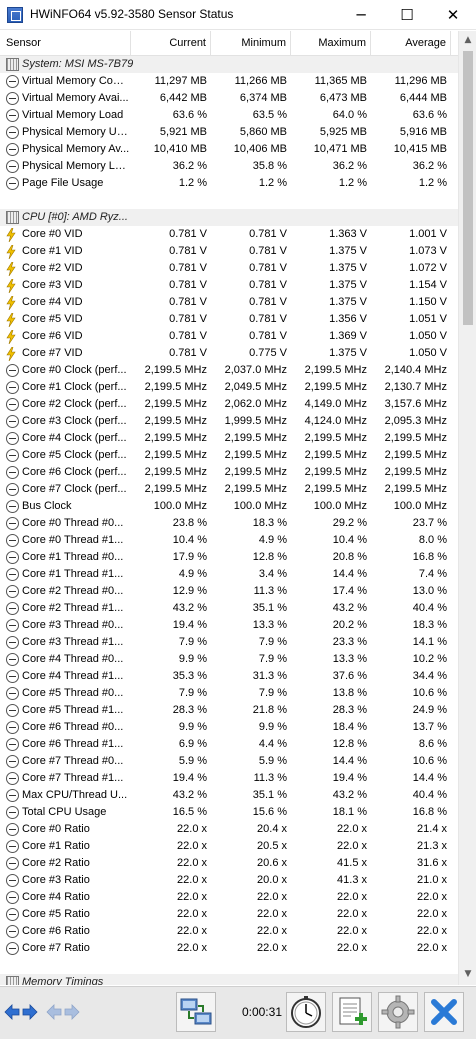 This screenshot has height=1039, width=476. What do you see at coordinates (229, 285) in the screenshot?
I see `sensor-row: Core #3 VID 0.781 V 0.781 V 1.375 V 1.154 V` at bounding box center [229, 285].